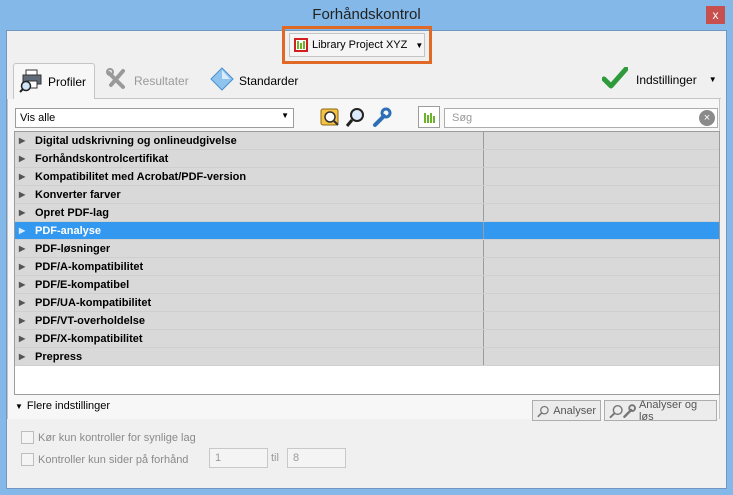 Image resolution: width=733 pixels, height=495 pixels. Describe the element at coordinates (574, 410) in the screenshot. I see `analyze-label: Analyser` at that location.